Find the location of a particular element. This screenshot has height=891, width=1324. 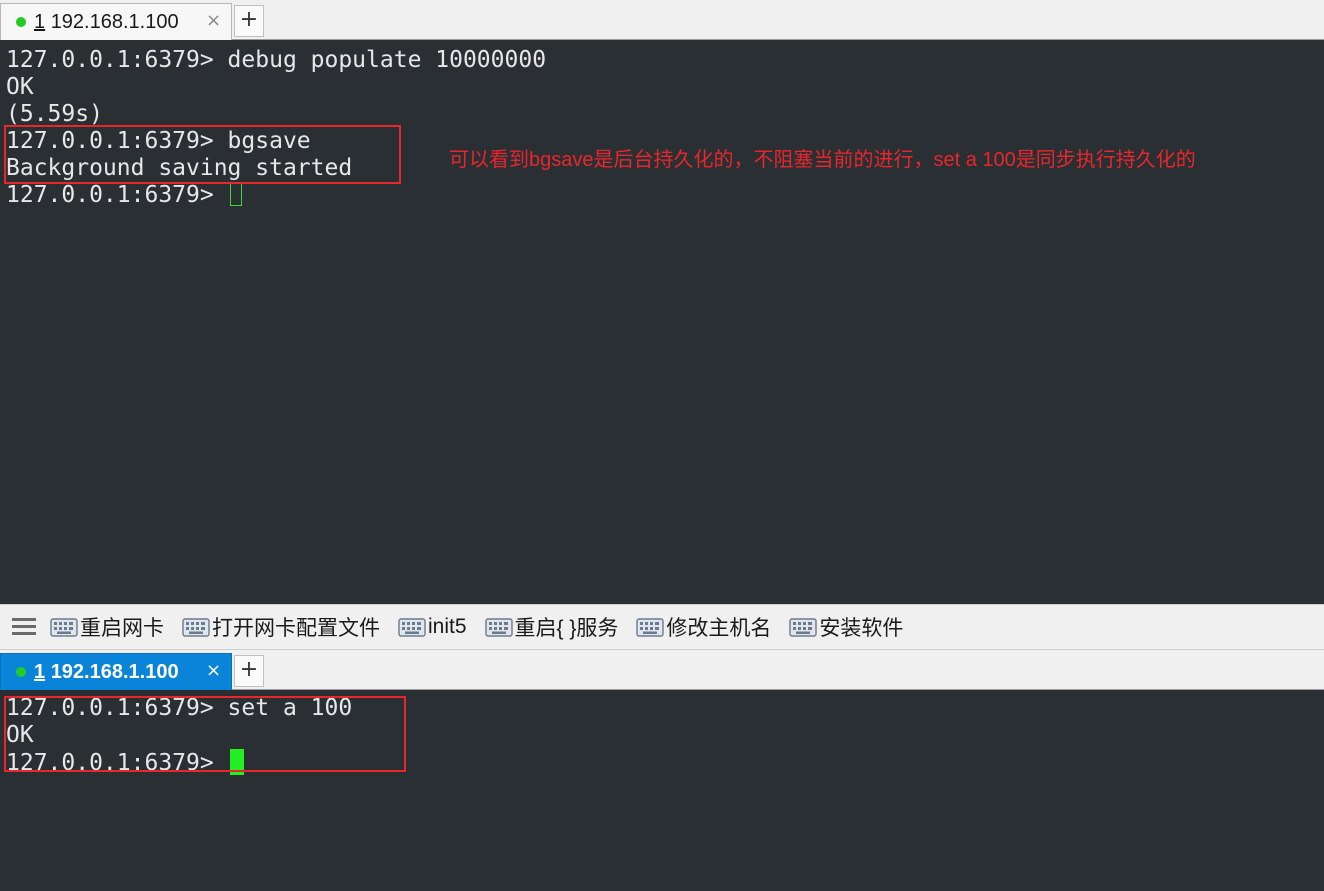

bottom-session-tab-title: 1 192.168.1.100 is located at coordinates (106, 671).